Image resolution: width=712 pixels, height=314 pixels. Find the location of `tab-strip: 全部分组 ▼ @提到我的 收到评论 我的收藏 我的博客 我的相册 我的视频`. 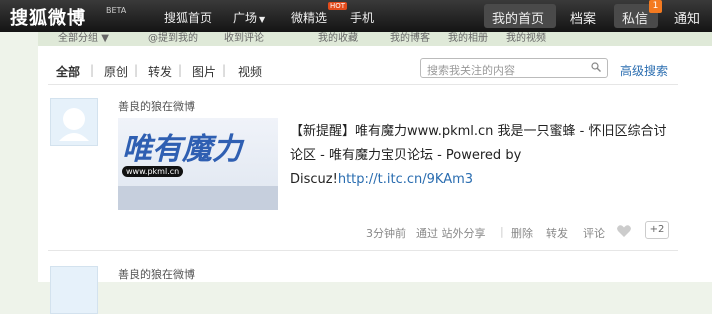

tab-strip: 全部分组 ▼ @提到我的 收到评论 我的收藏 我的博客 我的相册 我的视频 is located at coordinates (375, 39).